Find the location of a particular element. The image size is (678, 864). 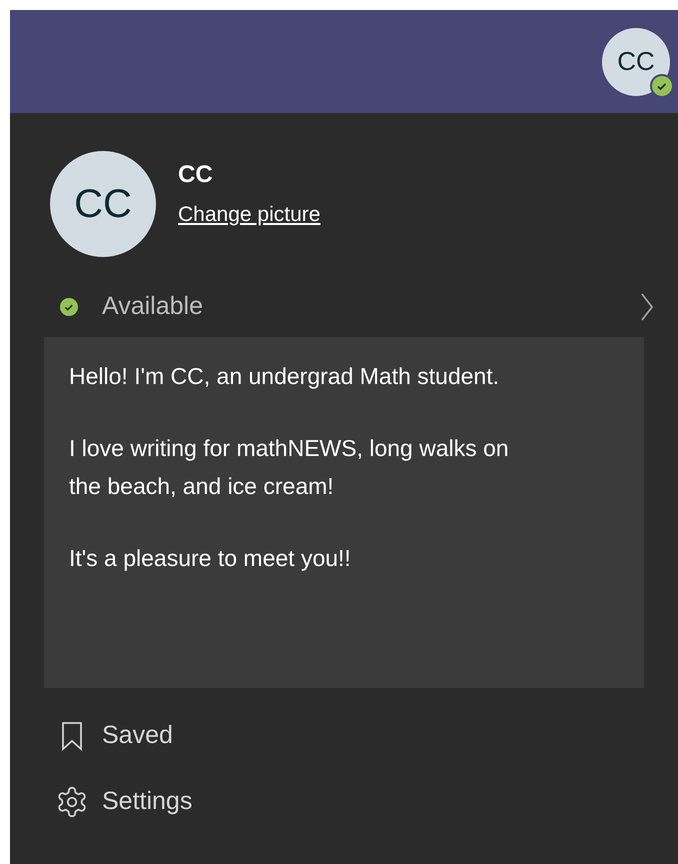

chevron-right-icon is located at coordinates (647, 307).